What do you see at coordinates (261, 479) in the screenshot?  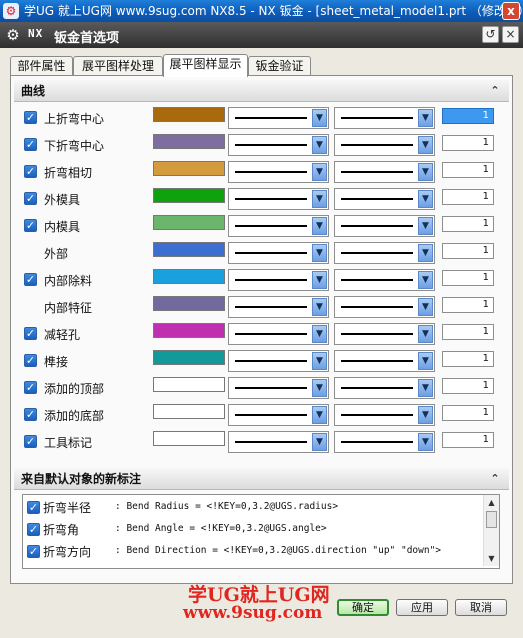 I see `annotations-group-header: 来自默认对象的新标注 ⌃` at bounding box center [261, 479].